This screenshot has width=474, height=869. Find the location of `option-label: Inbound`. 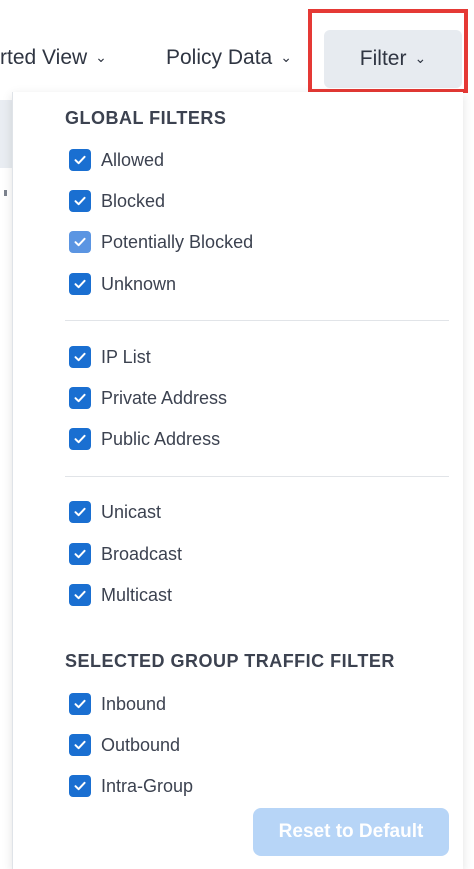

option-label: Inbound is located at coordinates (134, 703).